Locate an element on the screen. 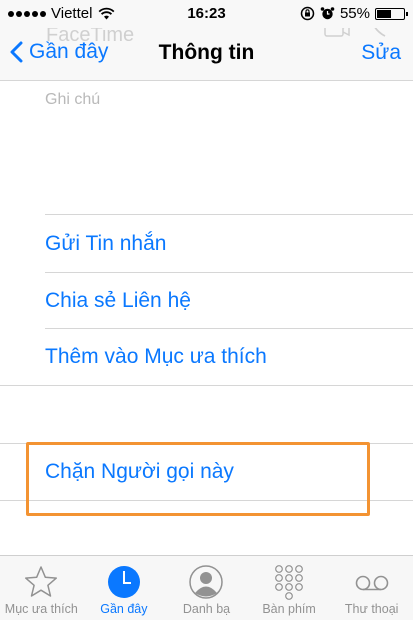 The height and width of the screenshot is (620, 413). tab-label: Bàn phím is located at coordinates (289, 609).